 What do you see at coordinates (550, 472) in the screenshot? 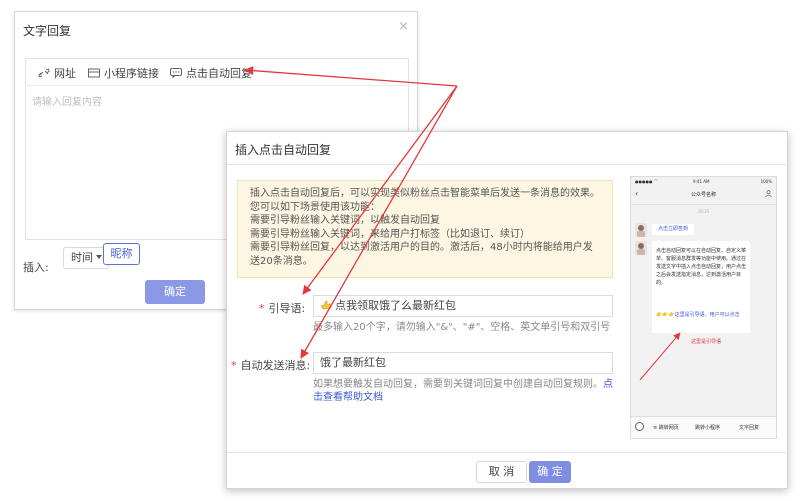
I see `ok-button: 确 定` at bounding box center [550, 472].